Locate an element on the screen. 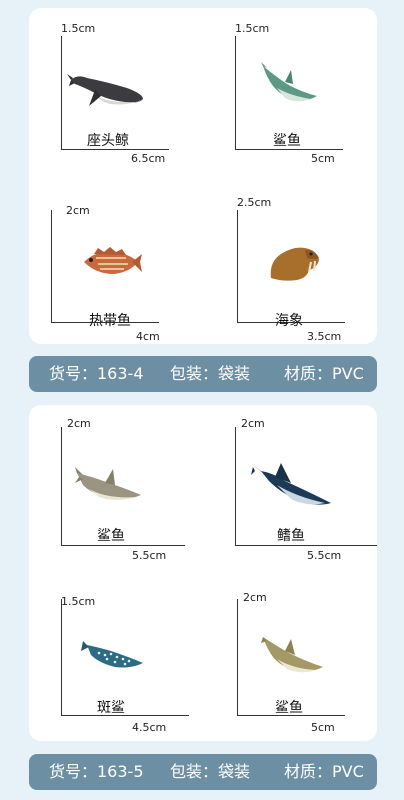 Image resolution: width=404 pixels, height=800 pixels. animal-name: 斑鲨 is located at coordinates (111, 708).